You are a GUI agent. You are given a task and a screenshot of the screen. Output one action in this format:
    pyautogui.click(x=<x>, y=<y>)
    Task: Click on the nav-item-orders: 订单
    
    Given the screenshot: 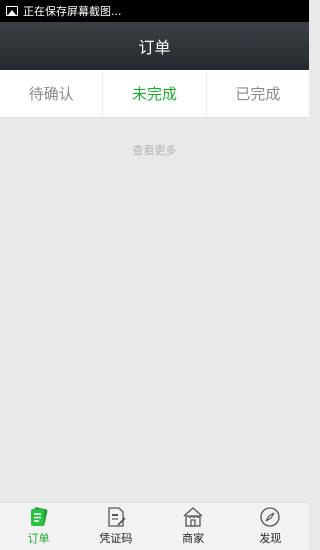 What is the action you would take?
    pyautogui.click(x=38, y=526)
    